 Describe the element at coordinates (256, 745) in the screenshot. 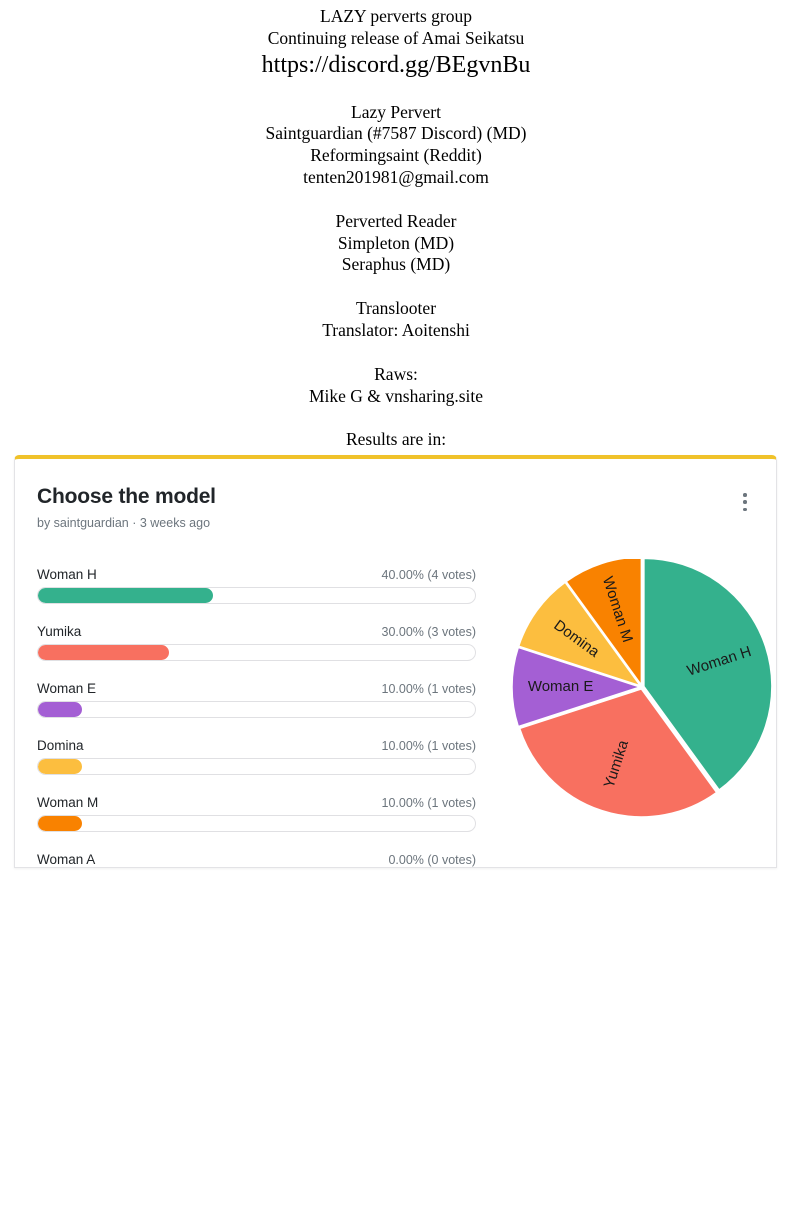

I see `poll-option-head: Domina 10.00% (1 votes)` at that location.